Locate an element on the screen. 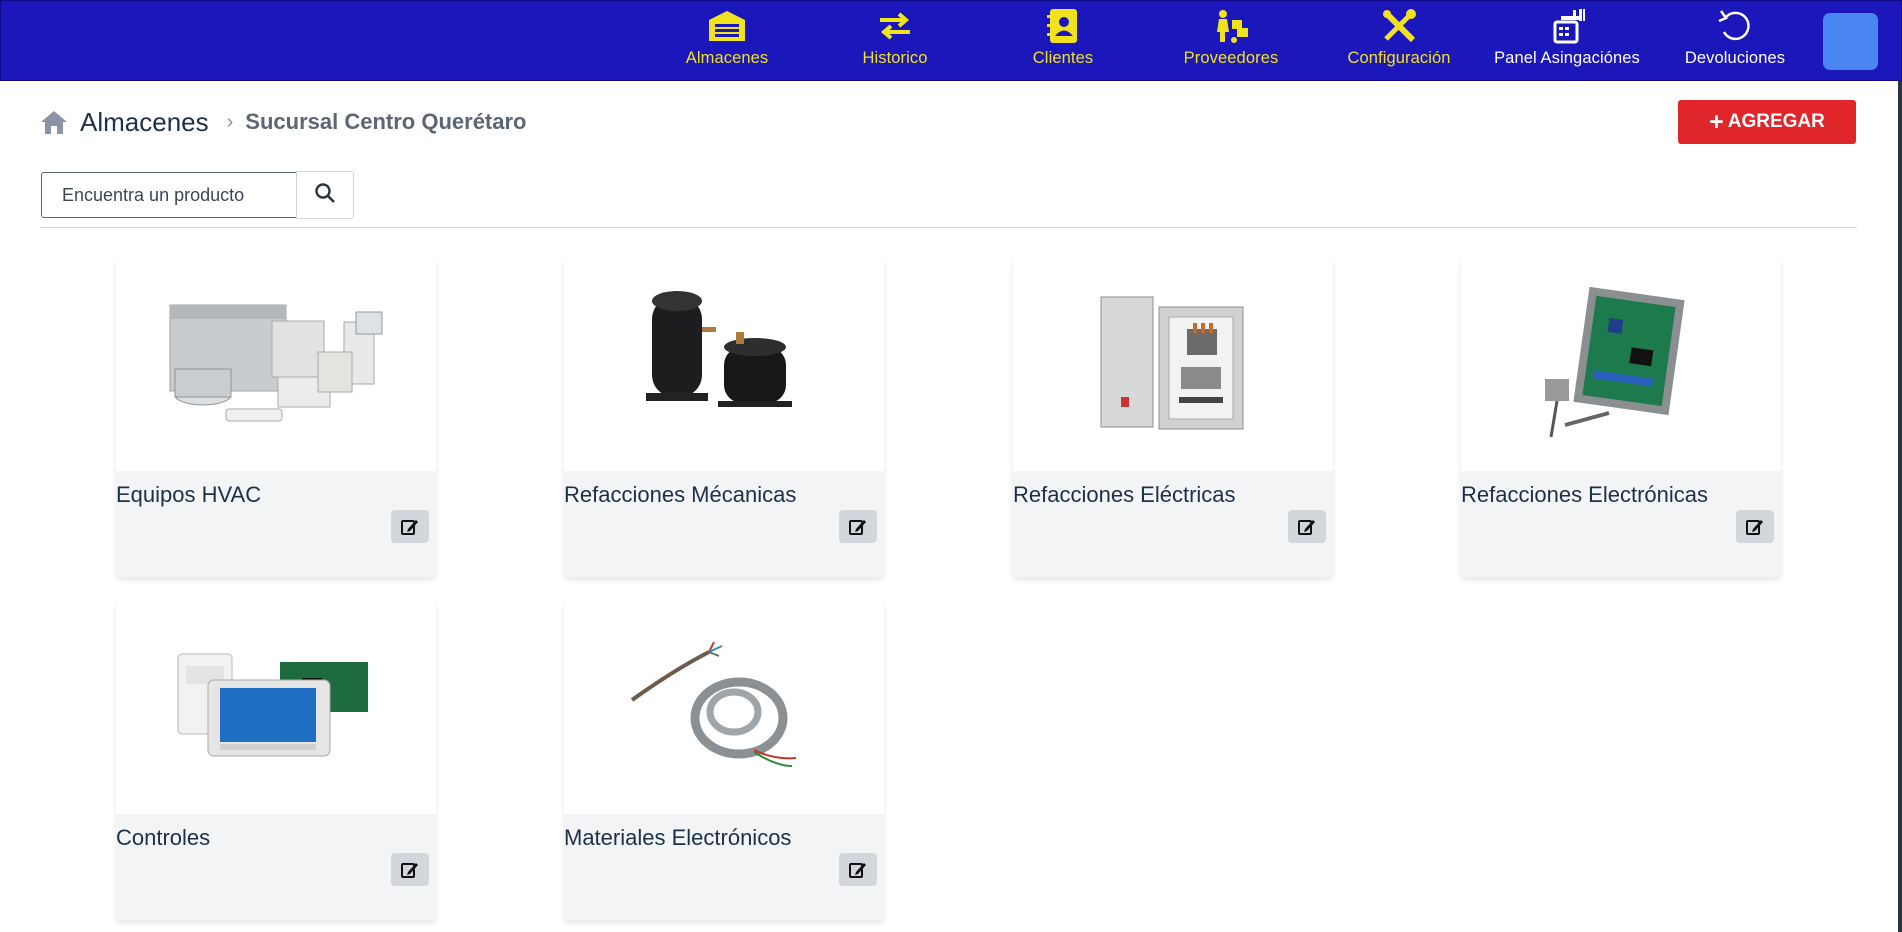  warehouse-icon is located at coordinates (727, 26).